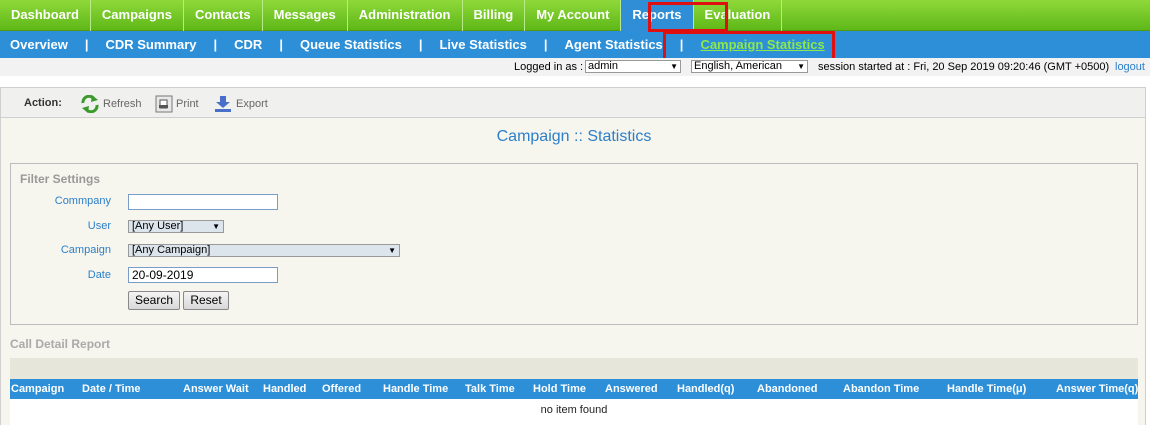  What do you see at coordinates (111, 389) in the screenshot?
I see `column-header: Date / Time` at bounding box center [111, 389].